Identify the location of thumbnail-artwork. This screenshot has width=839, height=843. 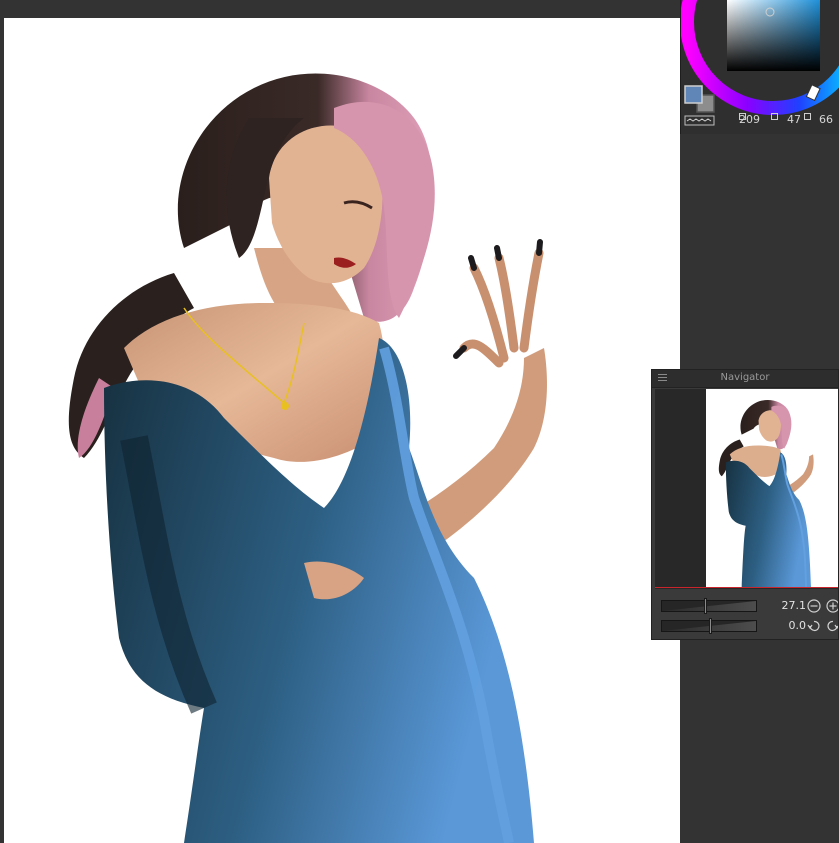
(766, 494).